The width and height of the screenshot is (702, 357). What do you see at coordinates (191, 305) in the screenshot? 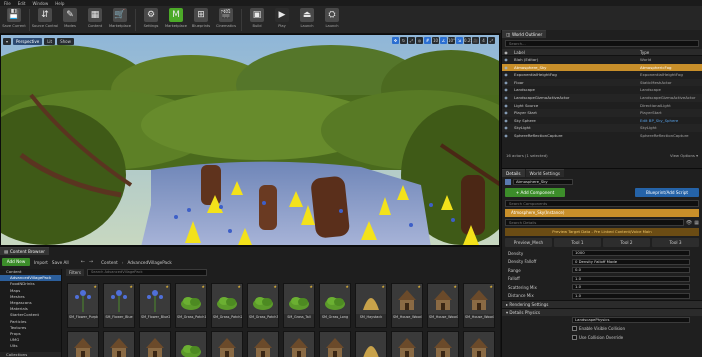
I see `asset-tile: ★ SM_Grass_Patch1` at bounding box center [191, 305].